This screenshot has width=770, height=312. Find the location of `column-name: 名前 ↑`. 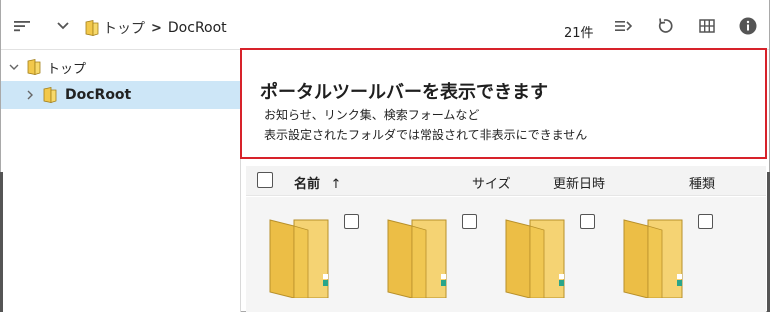

column-name: 名前 ↑ is located at coordinates (317, 182).